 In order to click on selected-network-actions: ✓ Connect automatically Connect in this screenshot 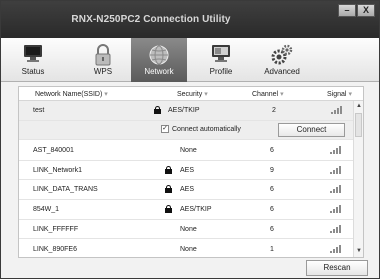, I will do `click(186, 130)`.